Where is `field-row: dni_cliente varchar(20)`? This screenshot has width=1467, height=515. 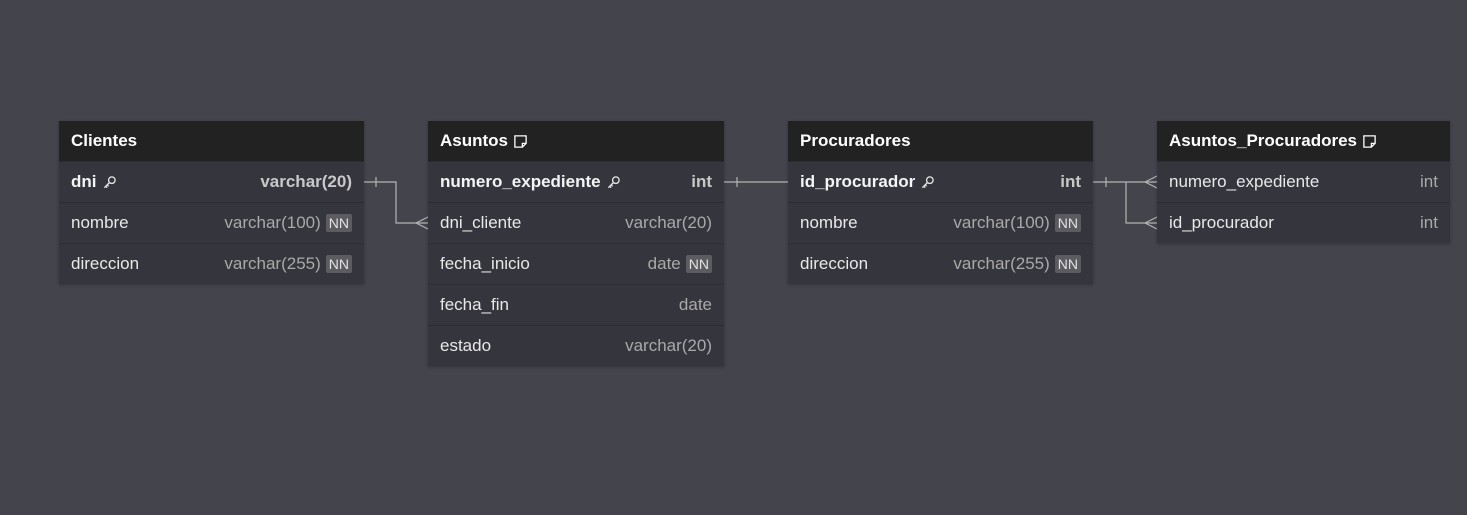
field-row: dni_cliente varchar(20) is located at coordinates (576, 222).